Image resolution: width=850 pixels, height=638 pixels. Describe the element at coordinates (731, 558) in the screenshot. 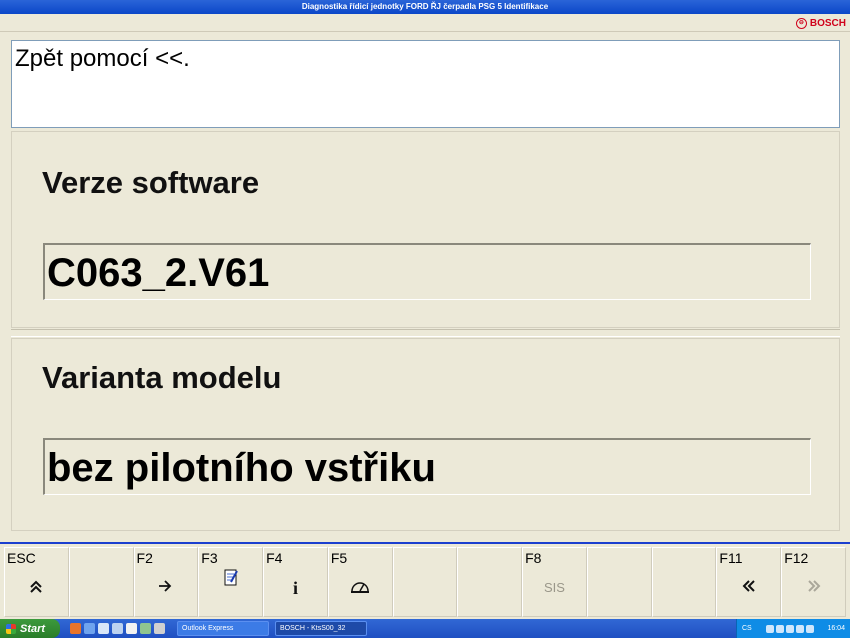

I see `f11-key-label: F11` at that location.